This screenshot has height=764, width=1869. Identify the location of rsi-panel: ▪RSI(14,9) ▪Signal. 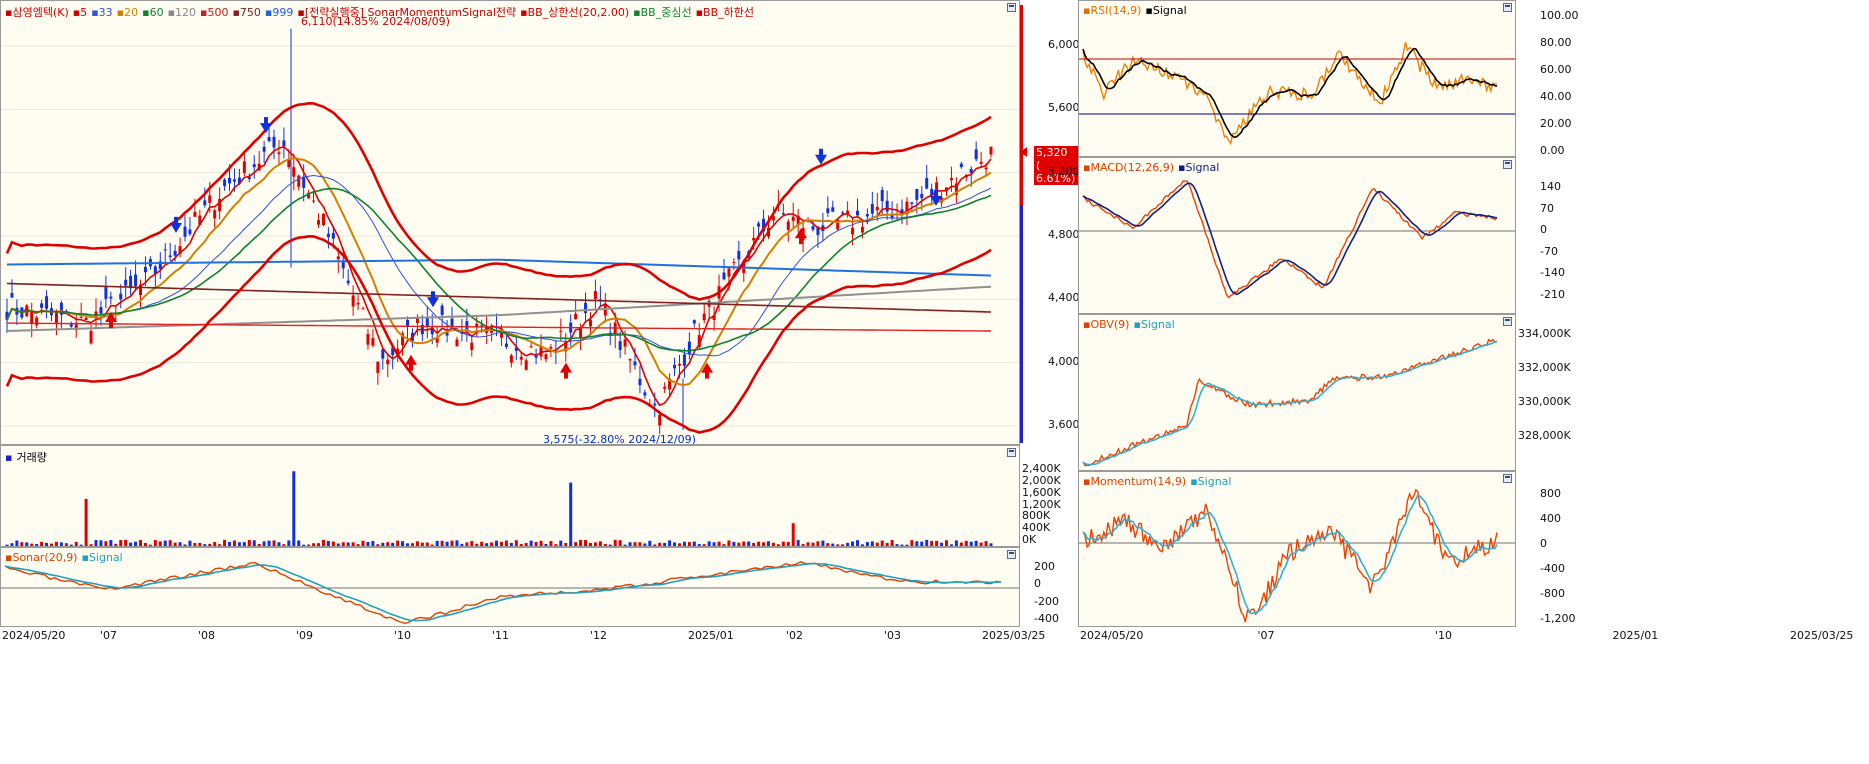
(1297, 78).